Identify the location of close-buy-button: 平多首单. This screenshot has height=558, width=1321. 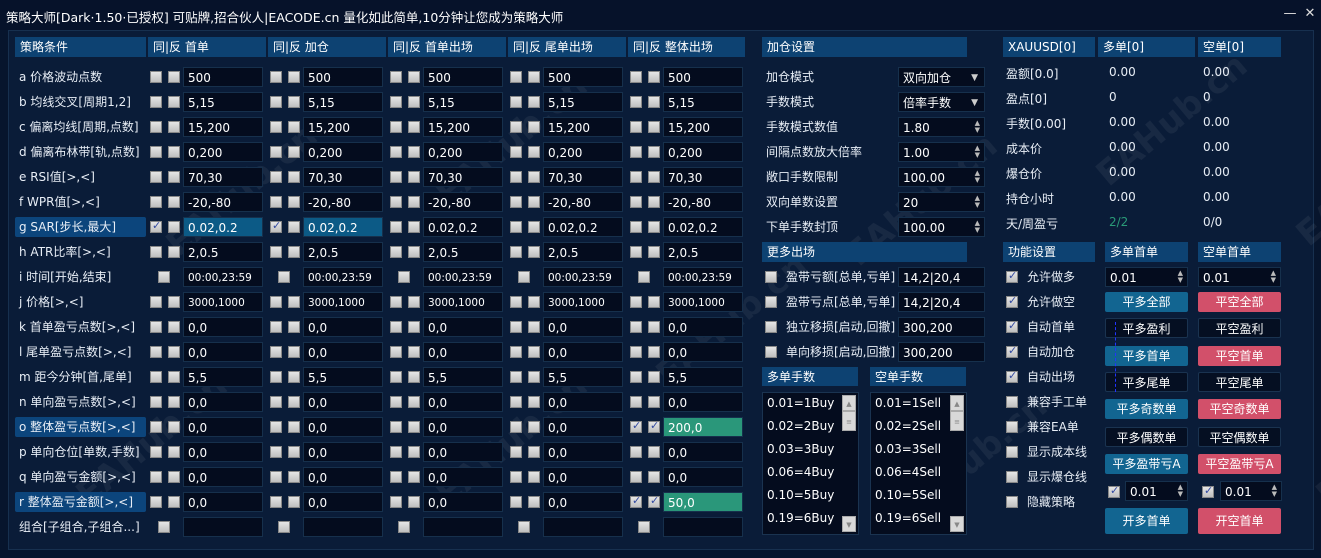
(1146, 356).